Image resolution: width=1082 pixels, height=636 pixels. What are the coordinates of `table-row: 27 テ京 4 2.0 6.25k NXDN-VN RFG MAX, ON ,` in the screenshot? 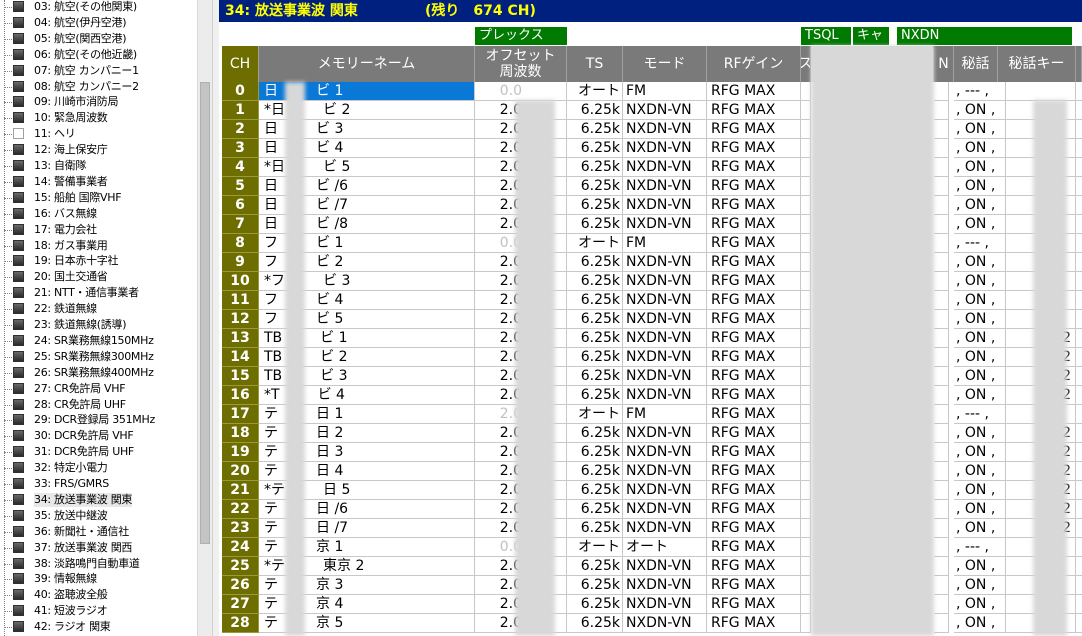 It's located at (650, 604).